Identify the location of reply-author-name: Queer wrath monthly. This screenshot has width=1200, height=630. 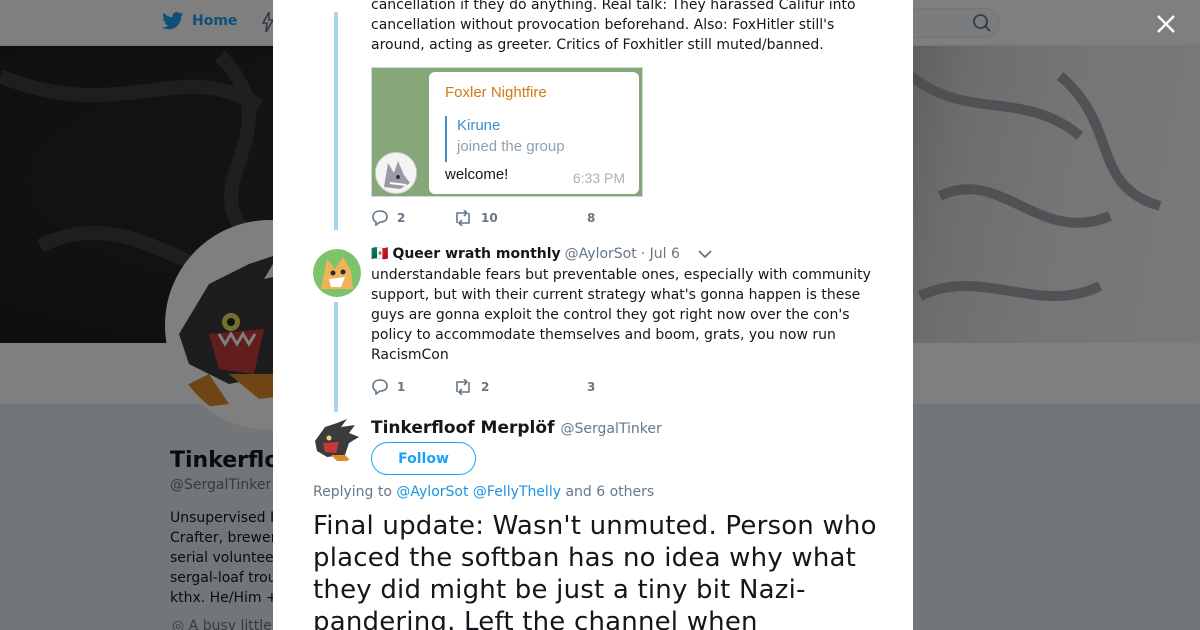
(476, 254).